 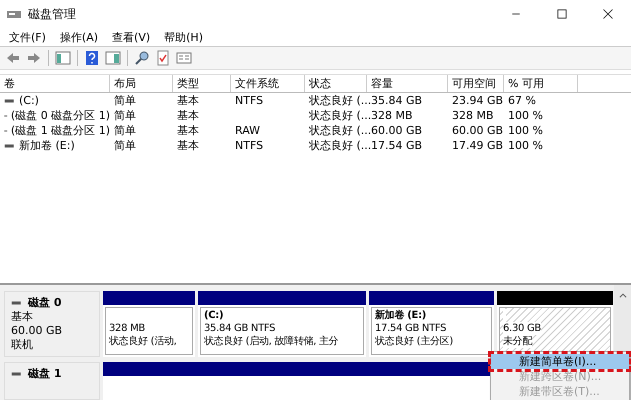 I want to click on partition-size: 17.54 GB NTFS, so click(x=410, y=328).